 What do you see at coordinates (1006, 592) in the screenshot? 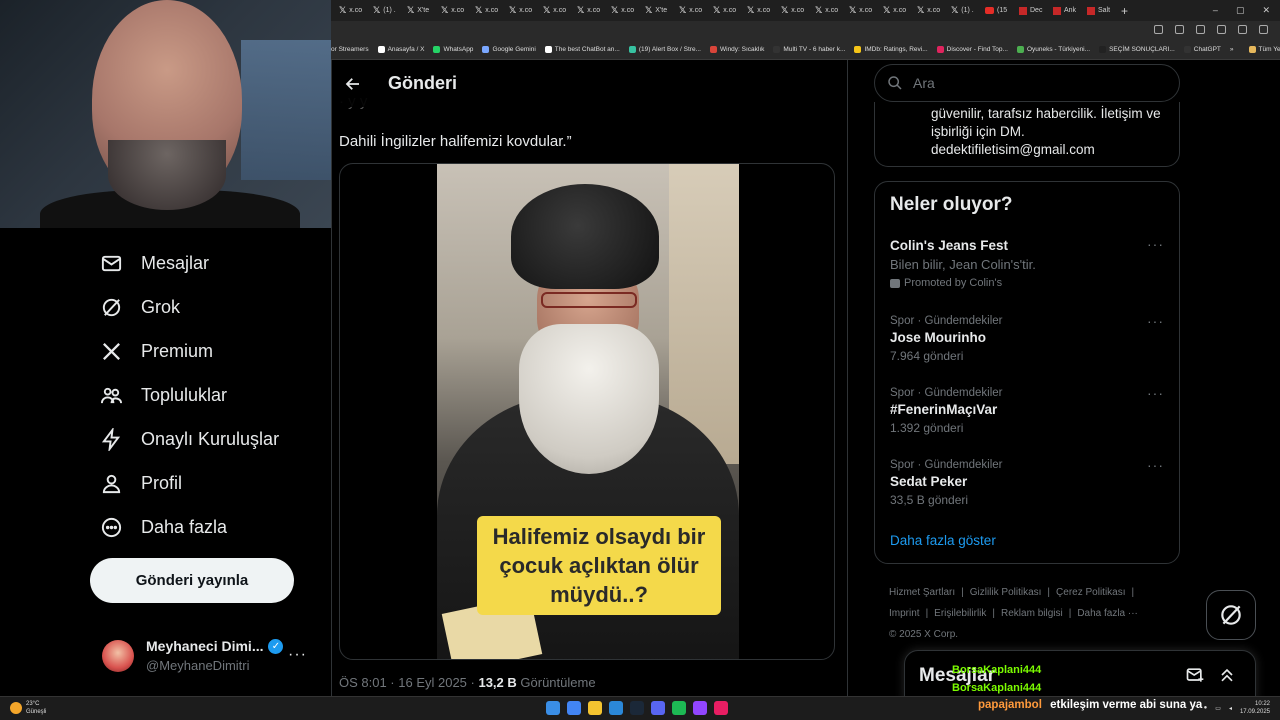
I see `footer-link: Gizlilik Politikası` at bounding box center [1006, 592].